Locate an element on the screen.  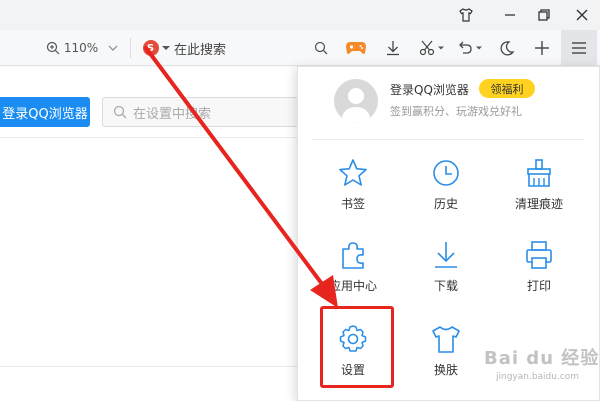
baidu-watermark: Bai du 经验 is located at coordinates (542, 358).